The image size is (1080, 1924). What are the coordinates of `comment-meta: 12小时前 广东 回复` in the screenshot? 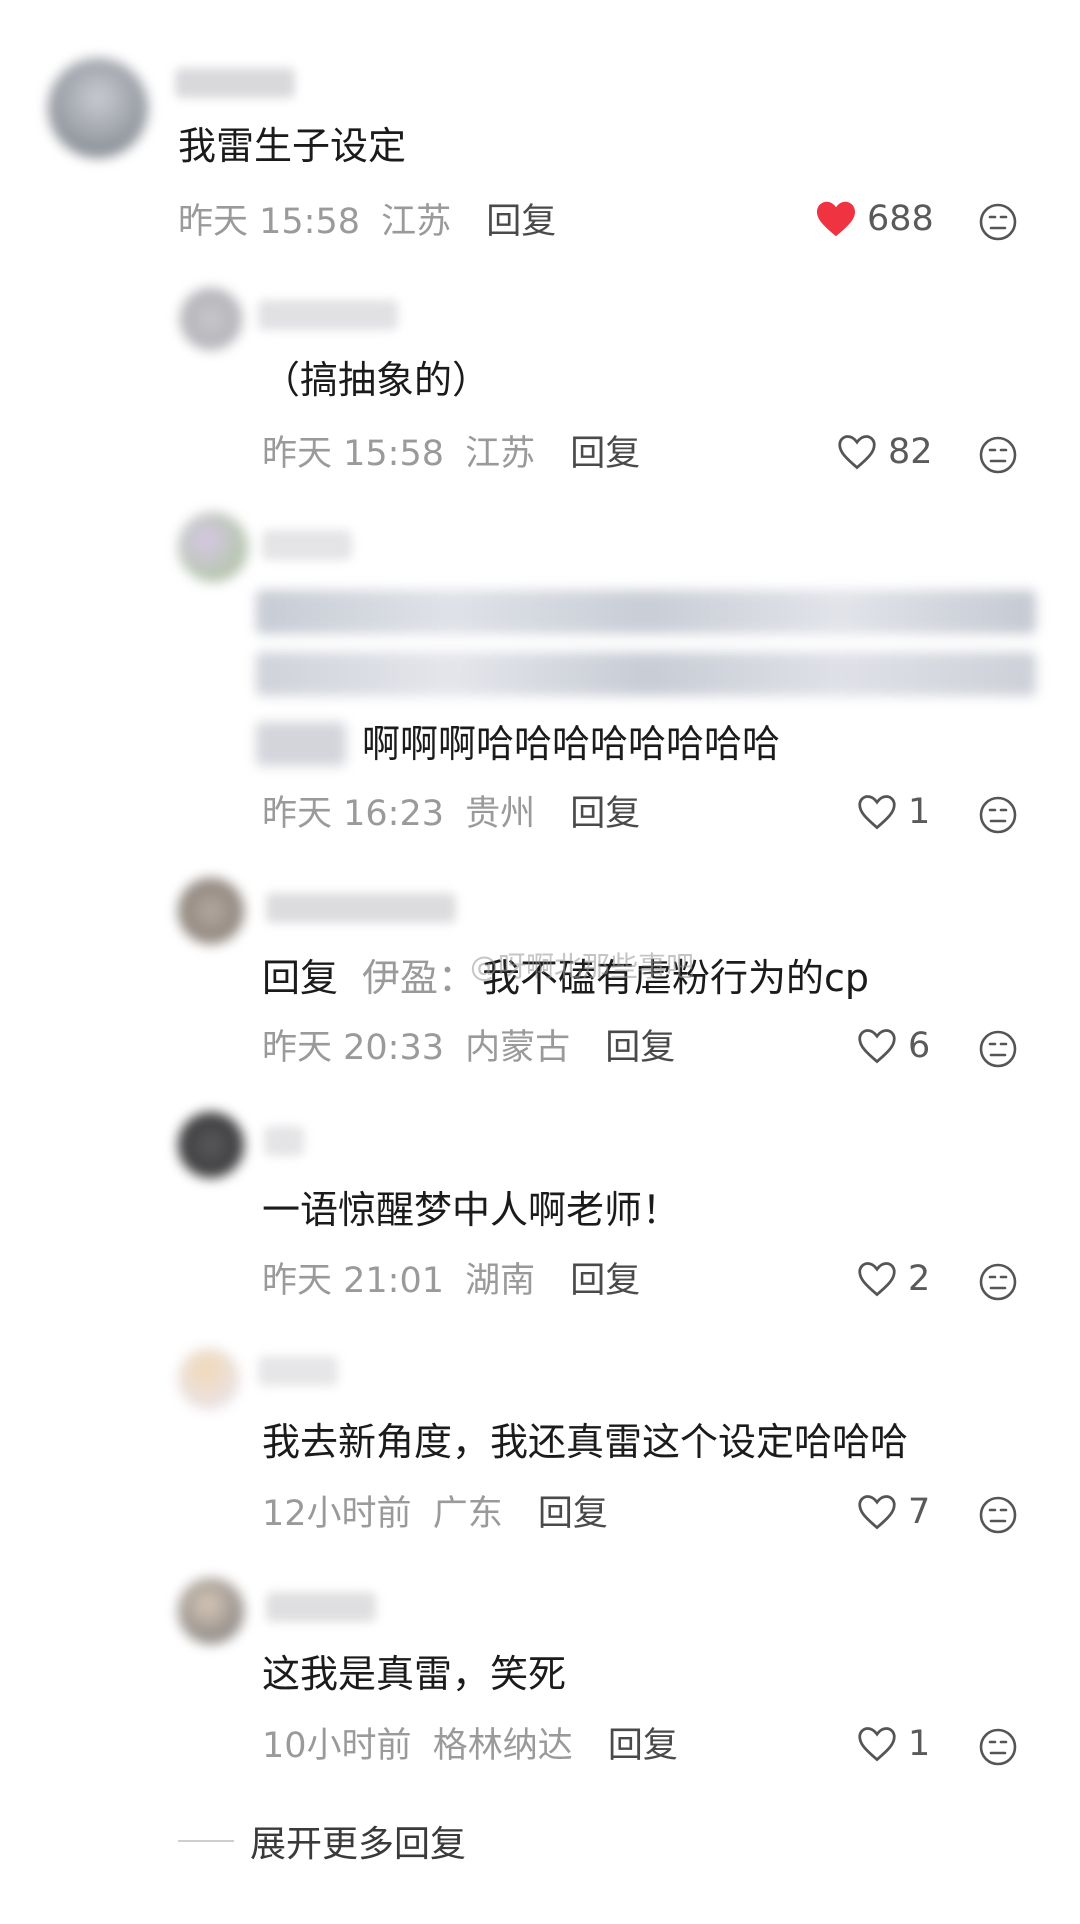 It's located at (435, 1514).